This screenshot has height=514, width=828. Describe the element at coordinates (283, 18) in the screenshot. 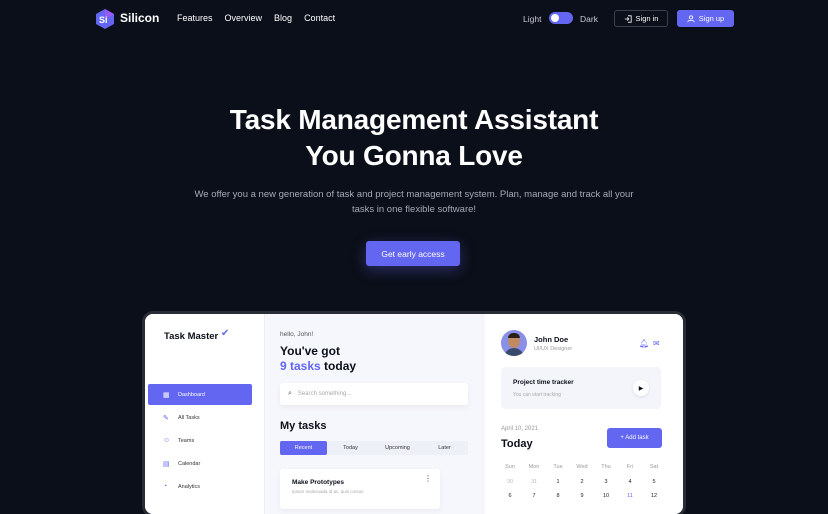

I see `nav-link-blog: Blog` at that location.